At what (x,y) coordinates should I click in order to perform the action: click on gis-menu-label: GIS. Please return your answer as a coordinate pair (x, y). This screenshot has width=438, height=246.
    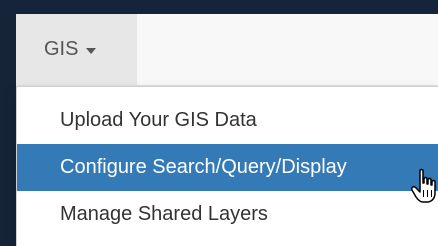
    Looking at the image, I should click on (61, 49).